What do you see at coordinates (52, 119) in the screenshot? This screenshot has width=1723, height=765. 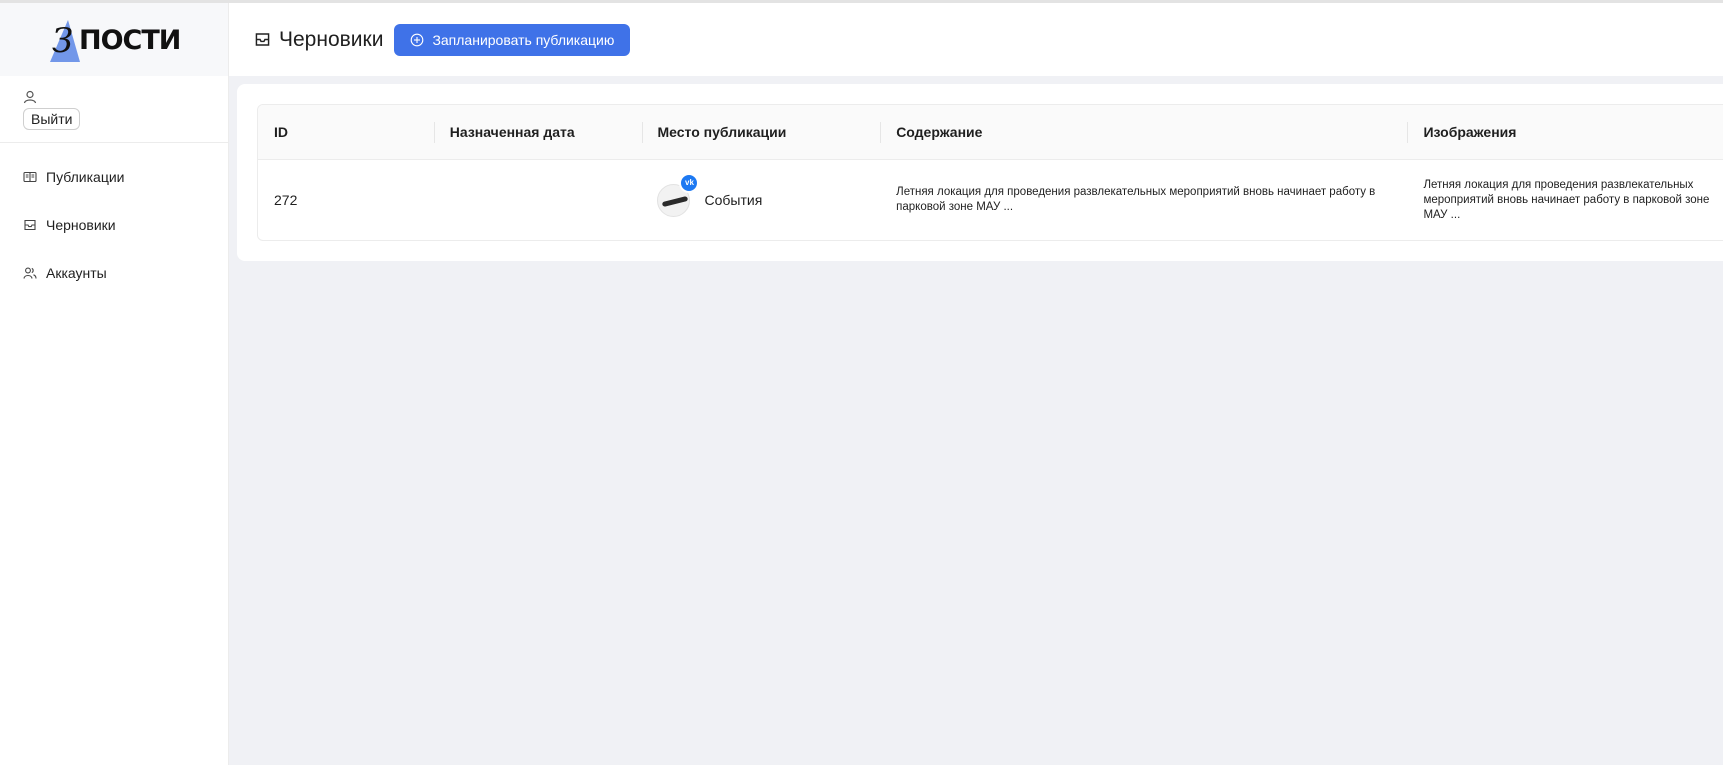 I see `logout-button: Выйти` at bounding box center [52, 119].